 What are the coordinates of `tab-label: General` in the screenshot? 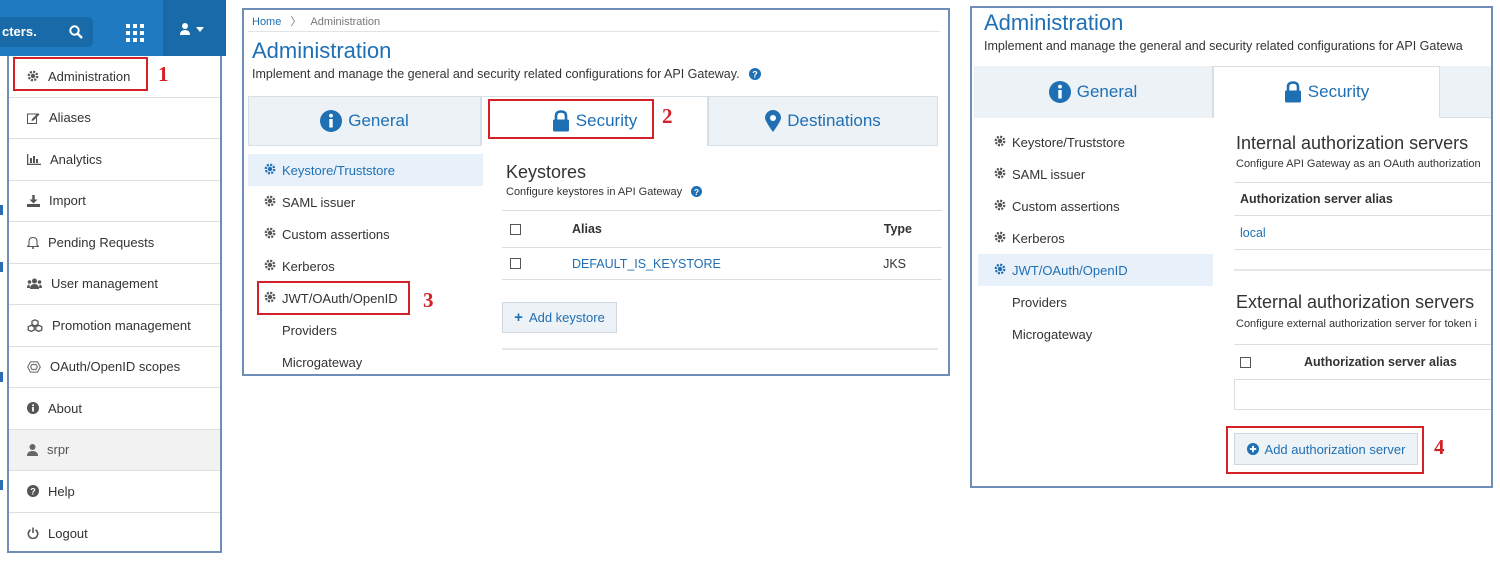 It's located at (378, 120).